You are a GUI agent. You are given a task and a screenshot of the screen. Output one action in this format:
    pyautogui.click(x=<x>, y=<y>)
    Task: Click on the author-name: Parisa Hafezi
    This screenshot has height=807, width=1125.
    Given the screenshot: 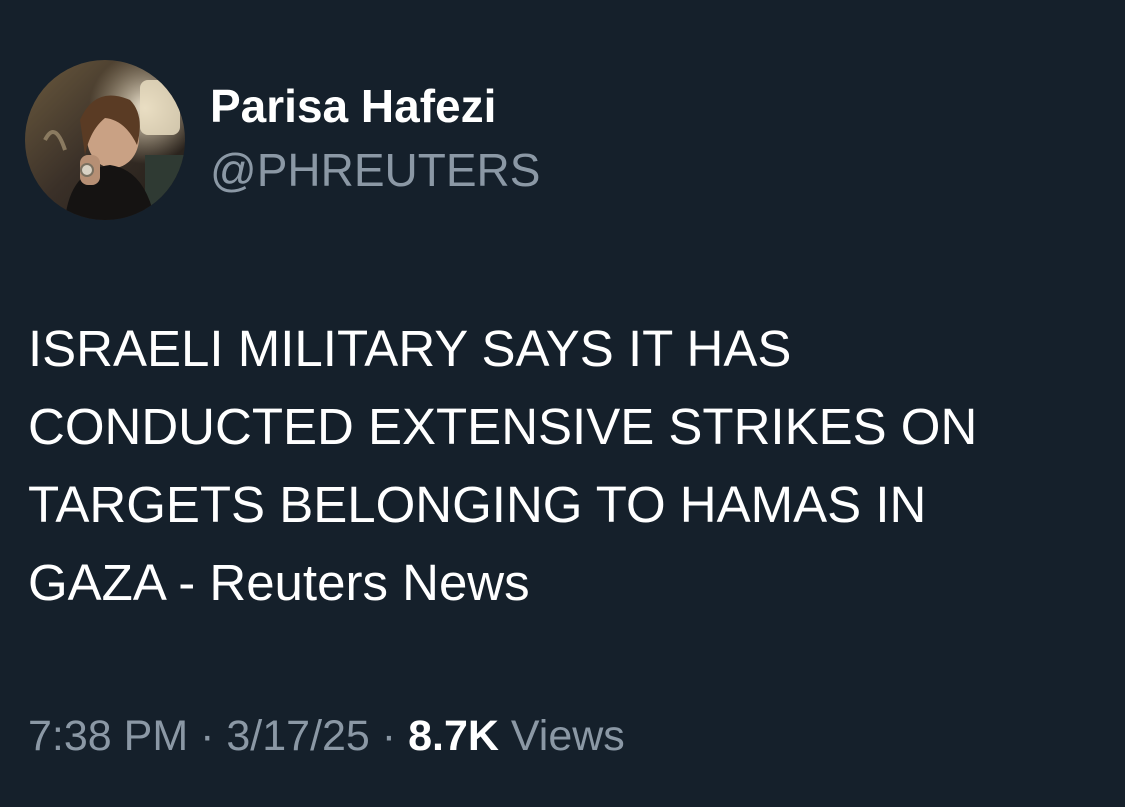 What is the action you would take?
    pyautogui.click(x=353, y=106)
    